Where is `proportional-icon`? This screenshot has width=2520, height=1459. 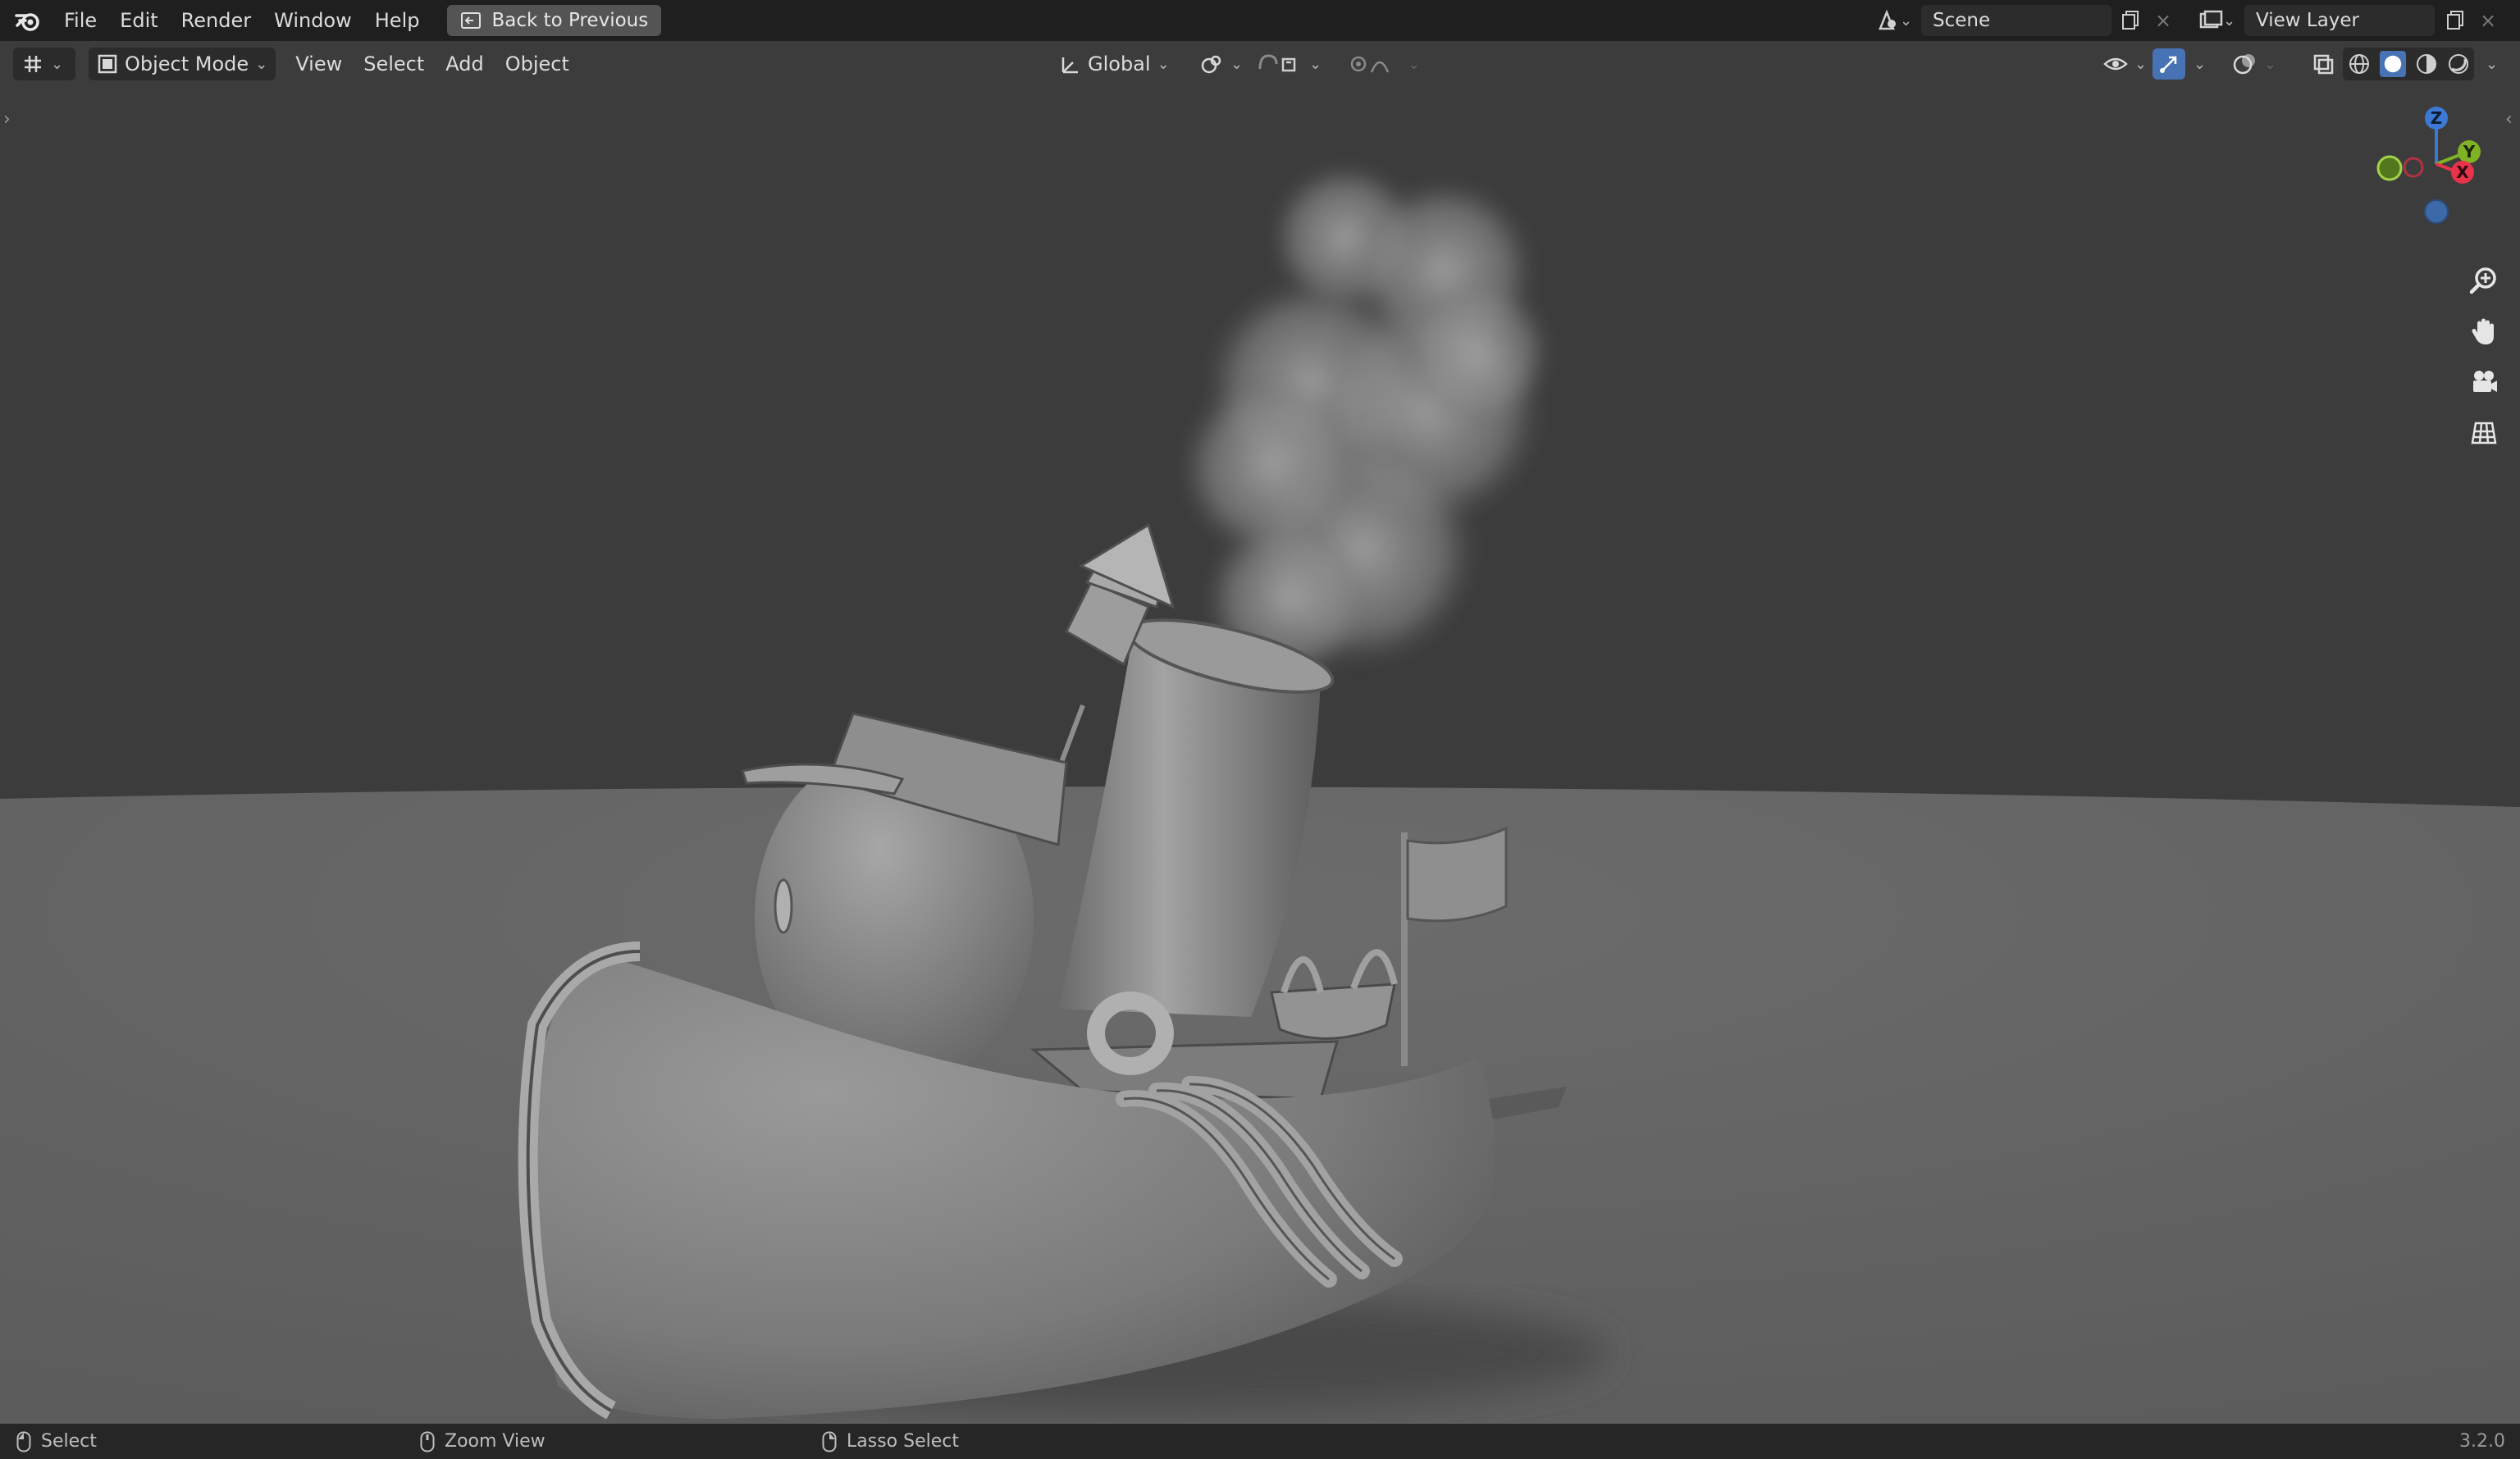
proportional-icon is located at coordinates (1376, 63).